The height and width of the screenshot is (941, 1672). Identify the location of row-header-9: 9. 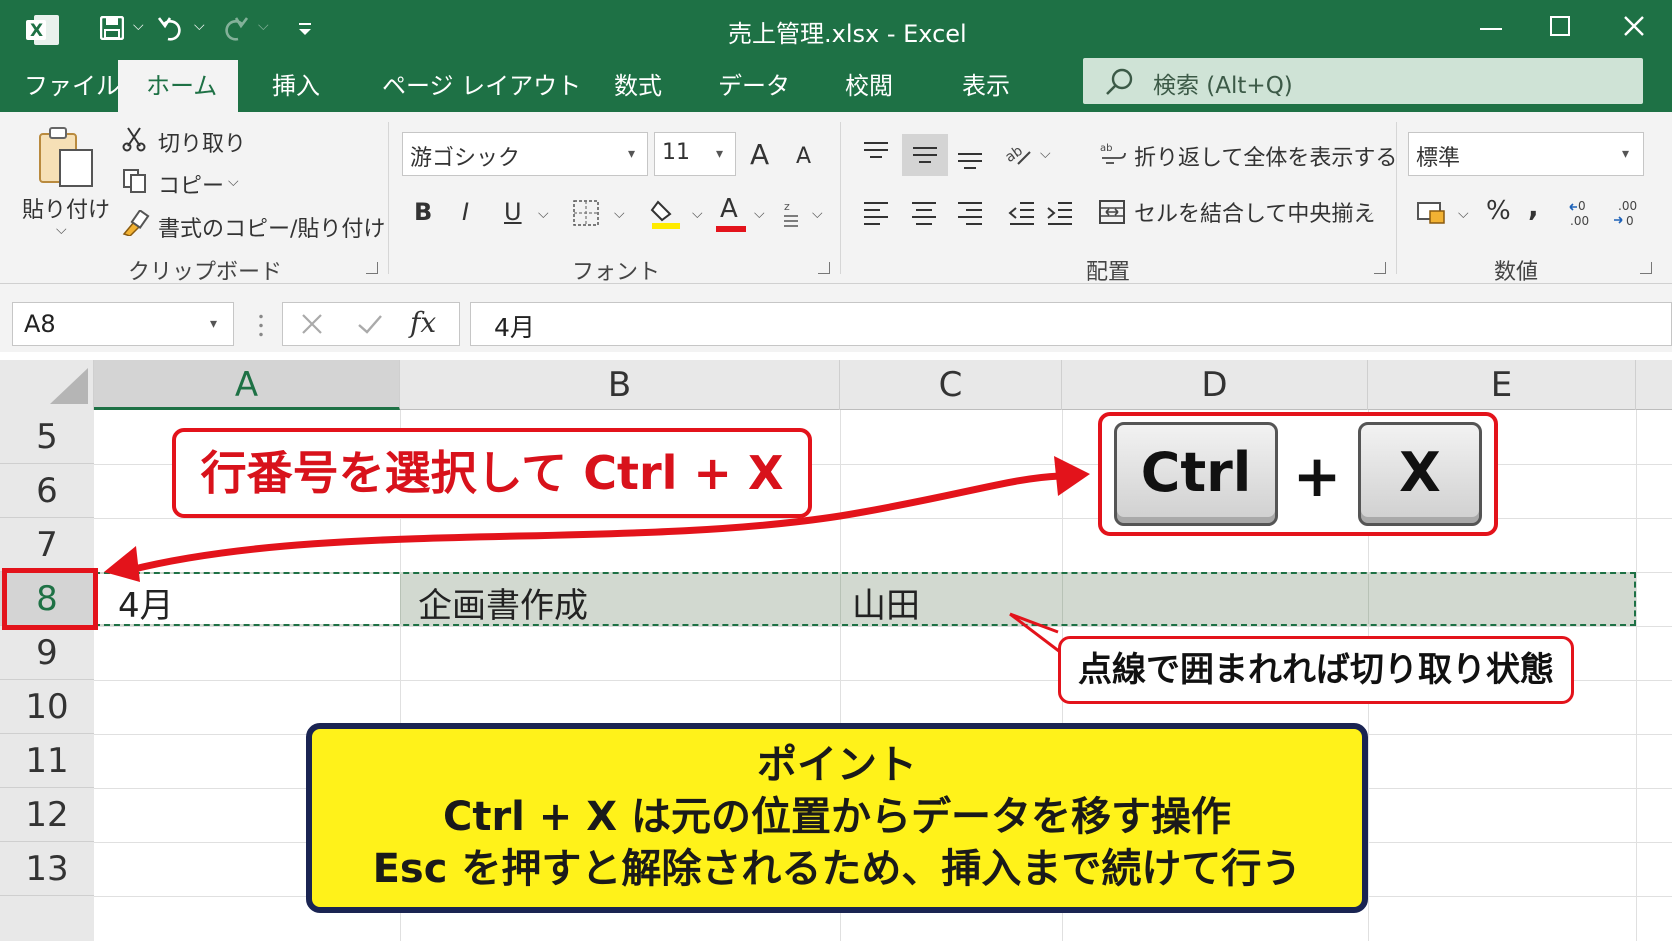
(47, 653).